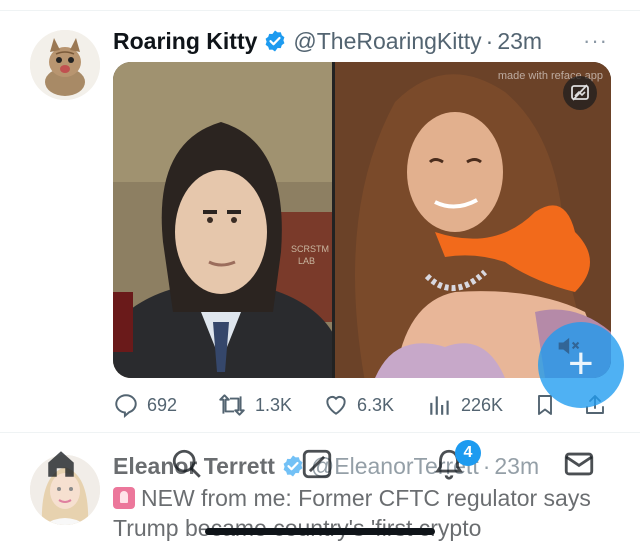 The image size is (640, 550). Describe the element at coordinates (124, 498) in the screenshot. I see `siren-emoji-icon` at that location.